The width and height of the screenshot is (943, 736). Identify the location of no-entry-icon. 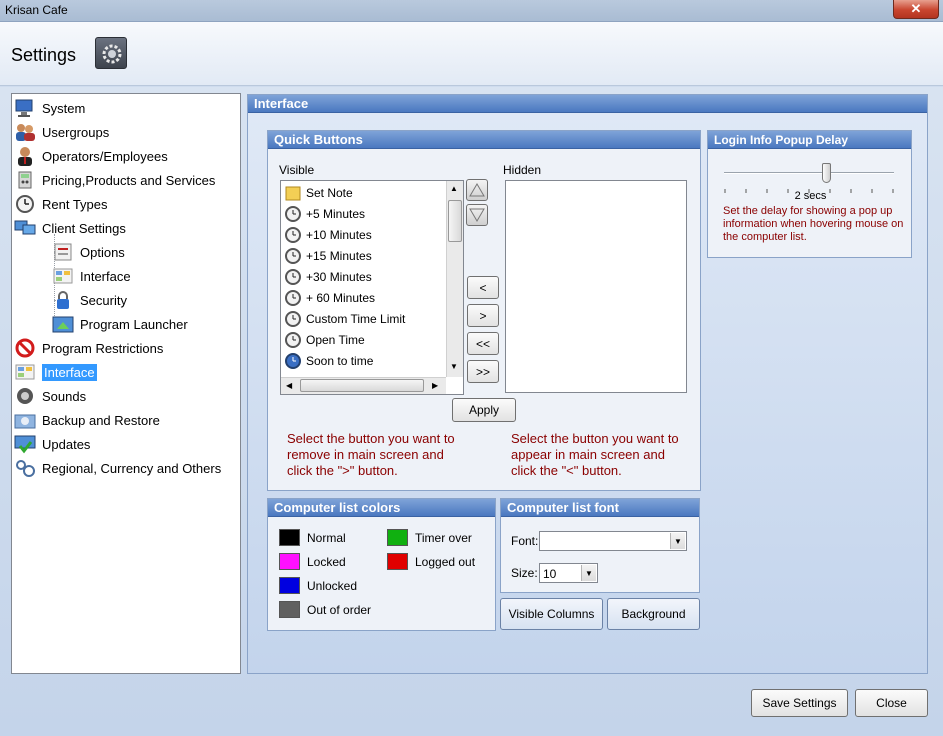
(25, 348).